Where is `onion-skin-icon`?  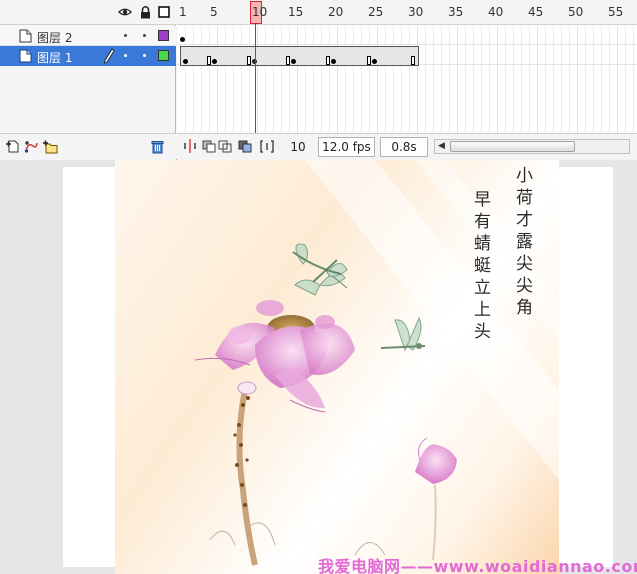 onion-skin-icon is located at coordinates (209, 146).